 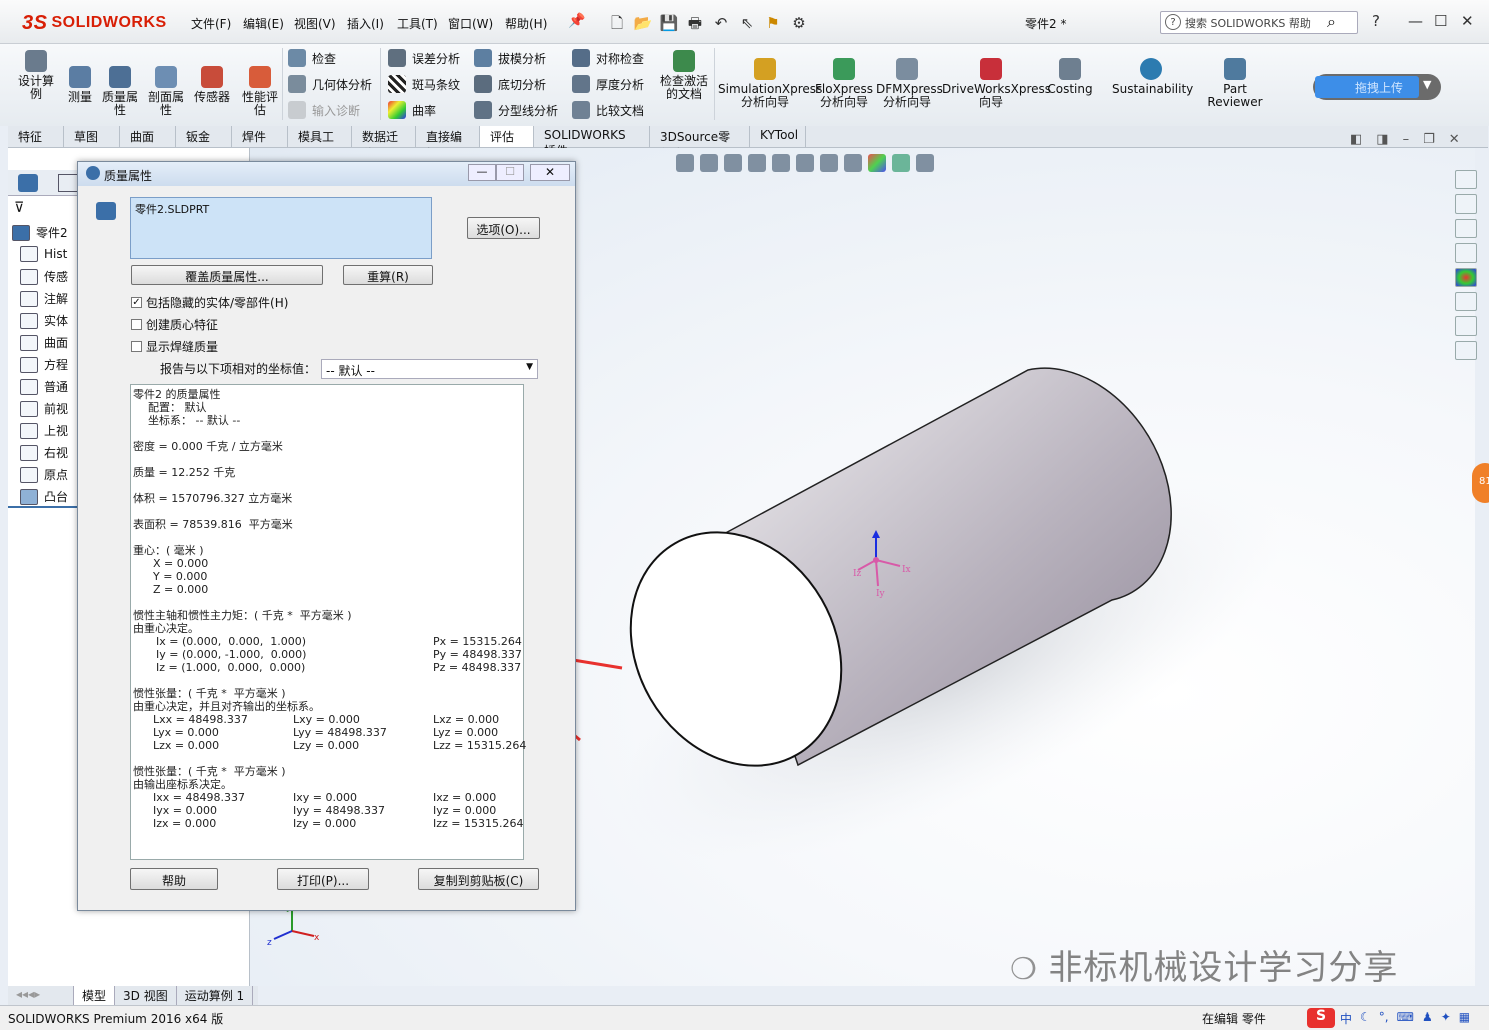 I want to click on tab-mold-tools: 模具工具, so click(x=320, y=143).